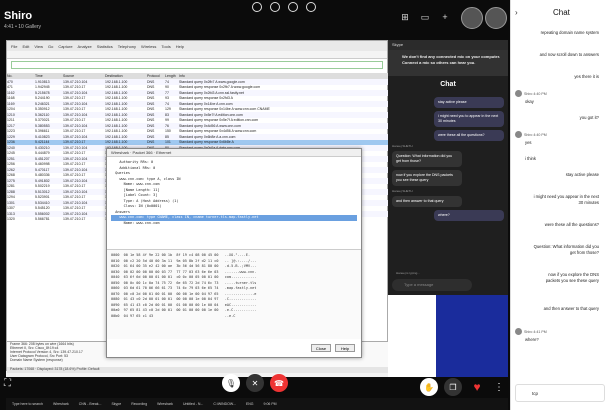 The image size is (608, 410). Describe the element at coordinates (172, 76) in the screenshot. I see `column-header: Length` at that location.